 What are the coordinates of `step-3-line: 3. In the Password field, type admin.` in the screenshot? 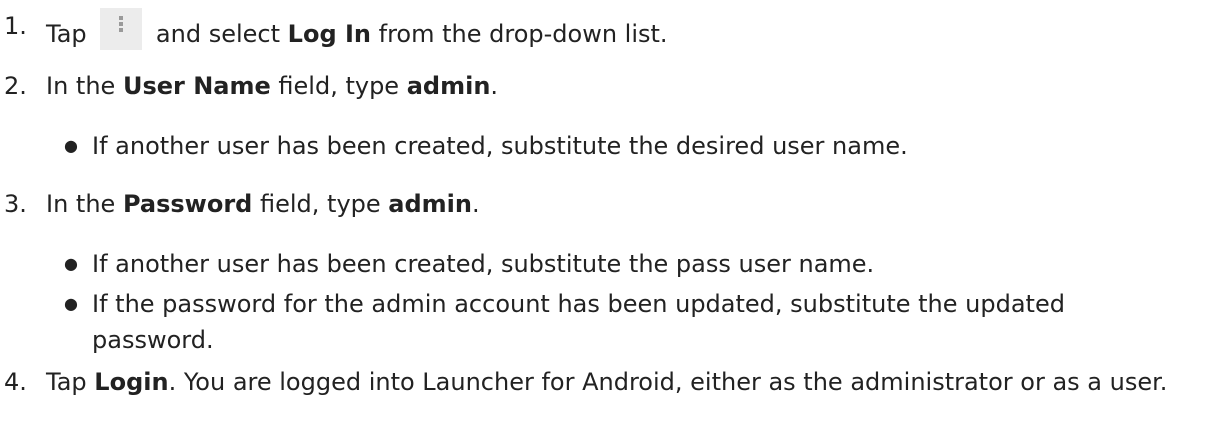 It's located at (597, 204).